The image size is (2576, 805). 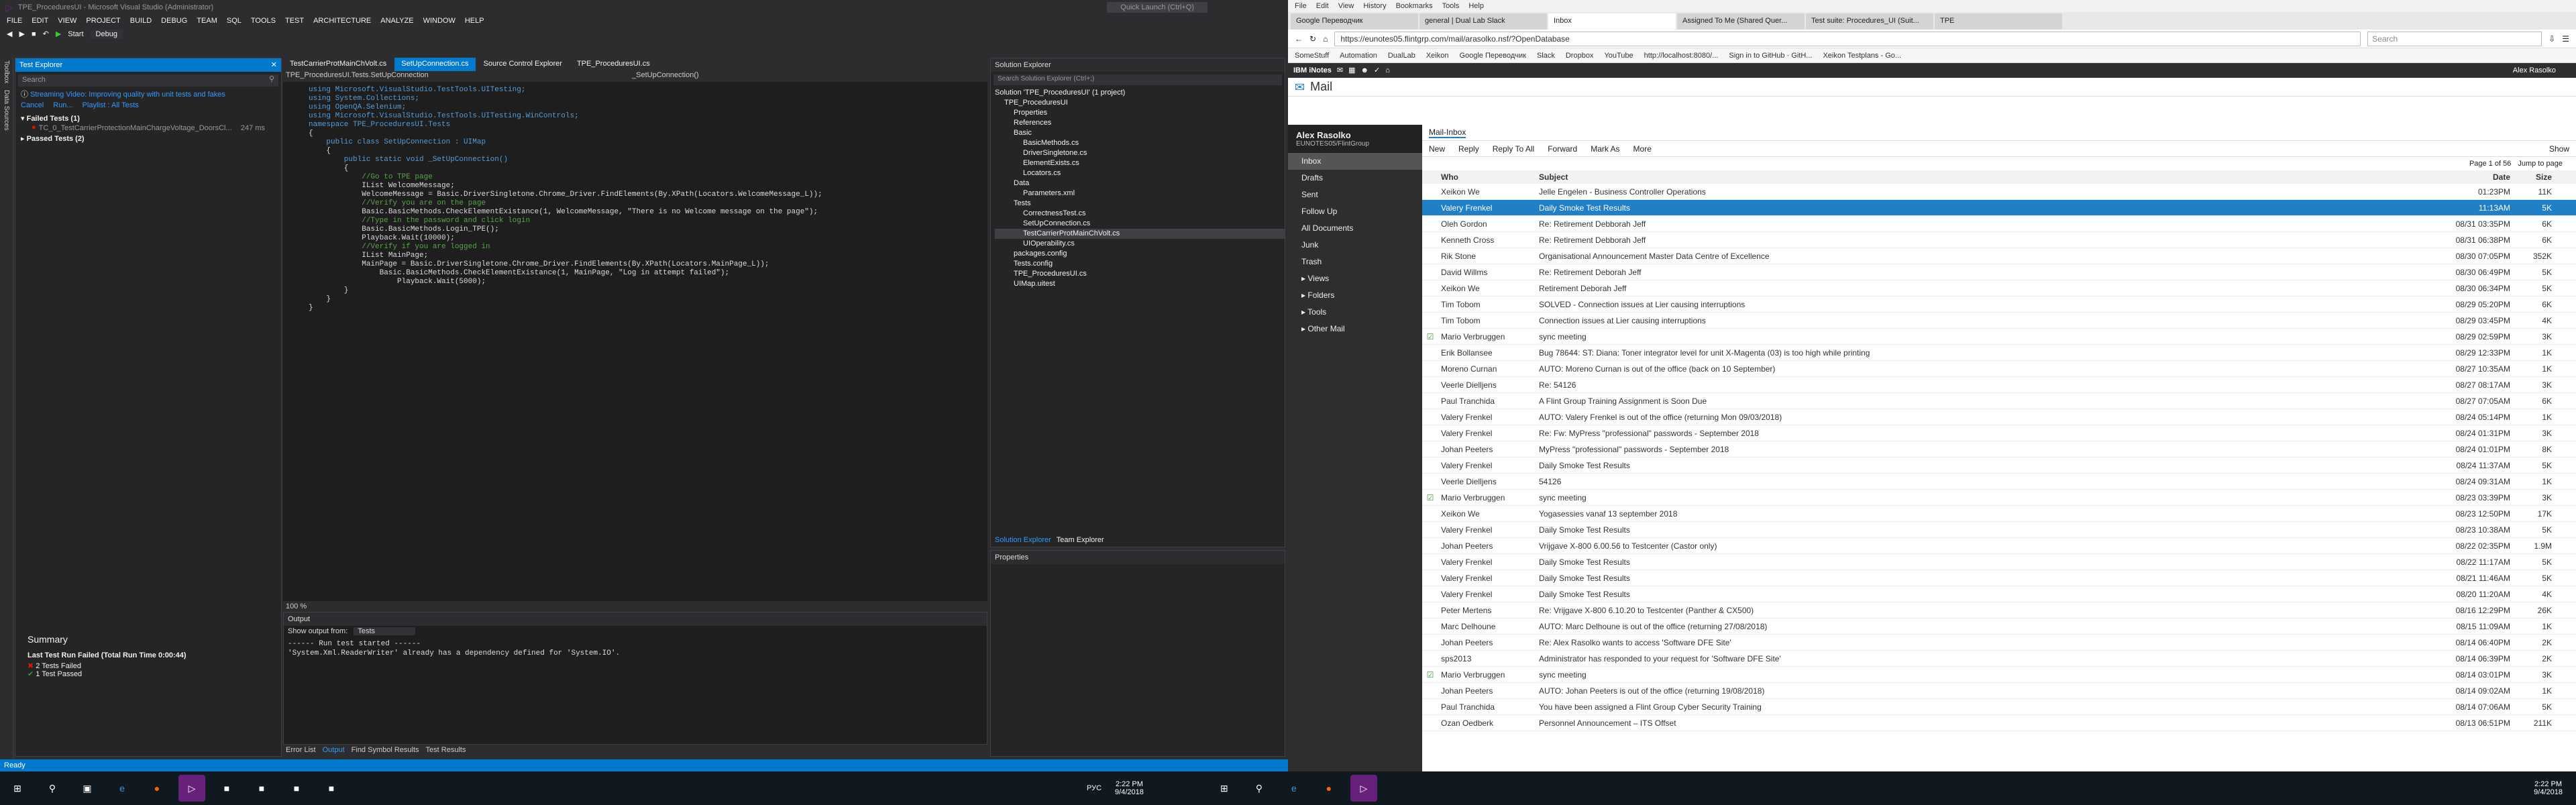 What do you see at coordinates (1401, 56) in the screenshot?
I see `bookmark: DualLab` at bounding box center [1401, 56].